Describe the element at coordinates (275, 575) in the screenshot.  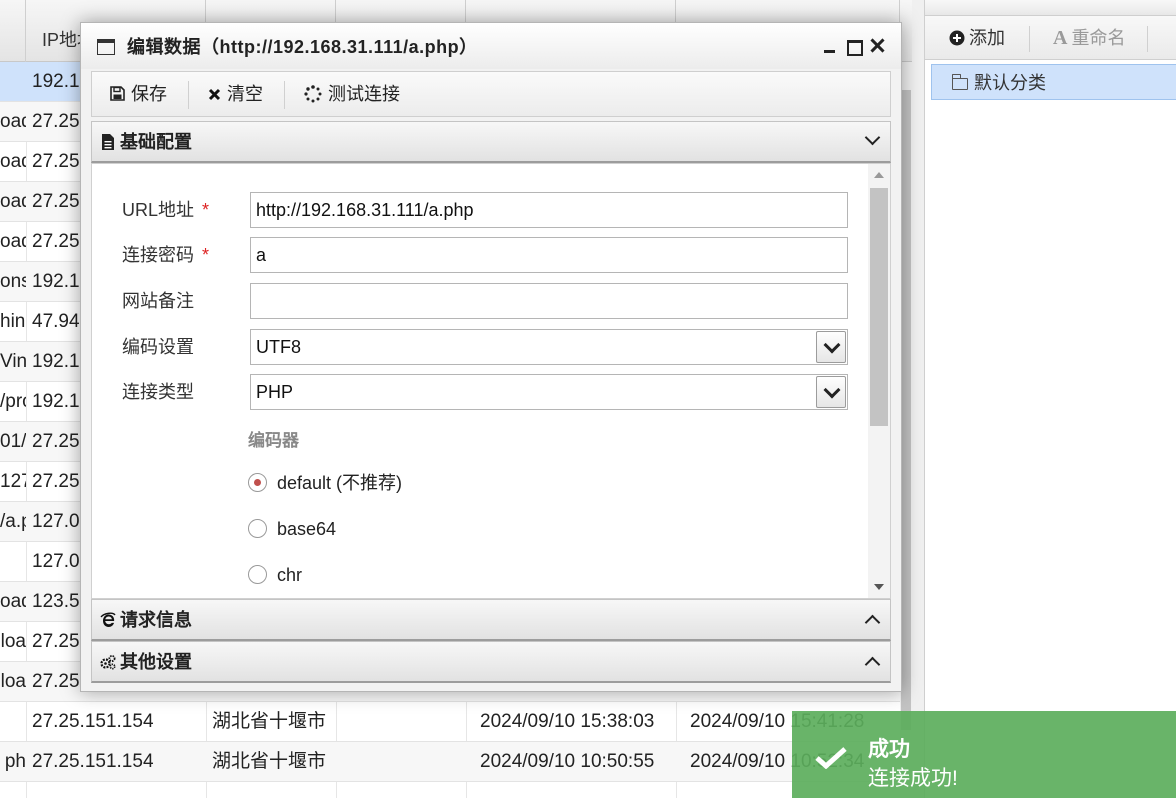
I see `encoder-option-chr: chr` at that location.